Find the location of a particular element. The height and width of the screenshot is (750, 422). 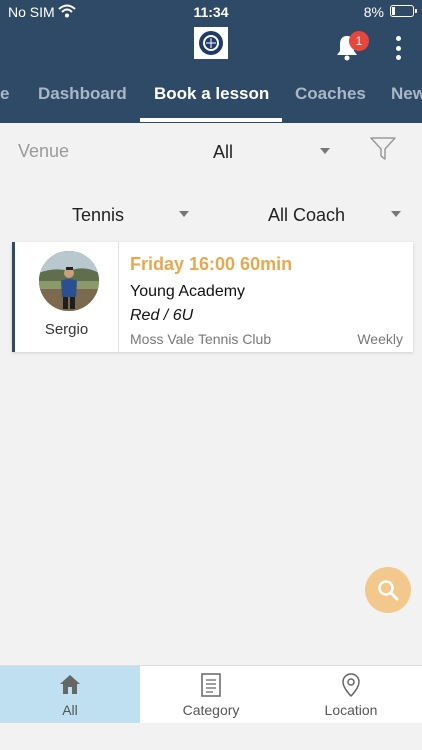

card-divider is located at coordinates (118, 297).